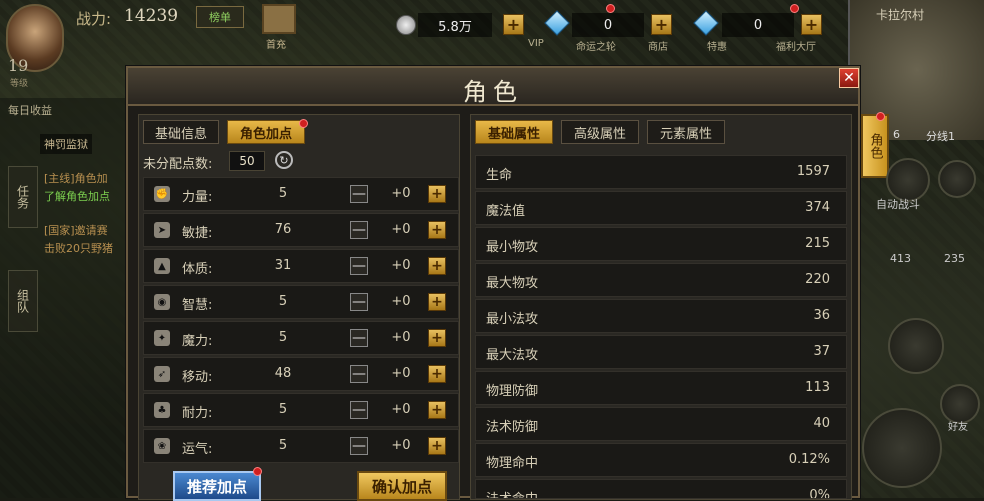  Describe the element at coordinates (94, 19) in the screenshot. I see `power-label: 战力:` at that location.